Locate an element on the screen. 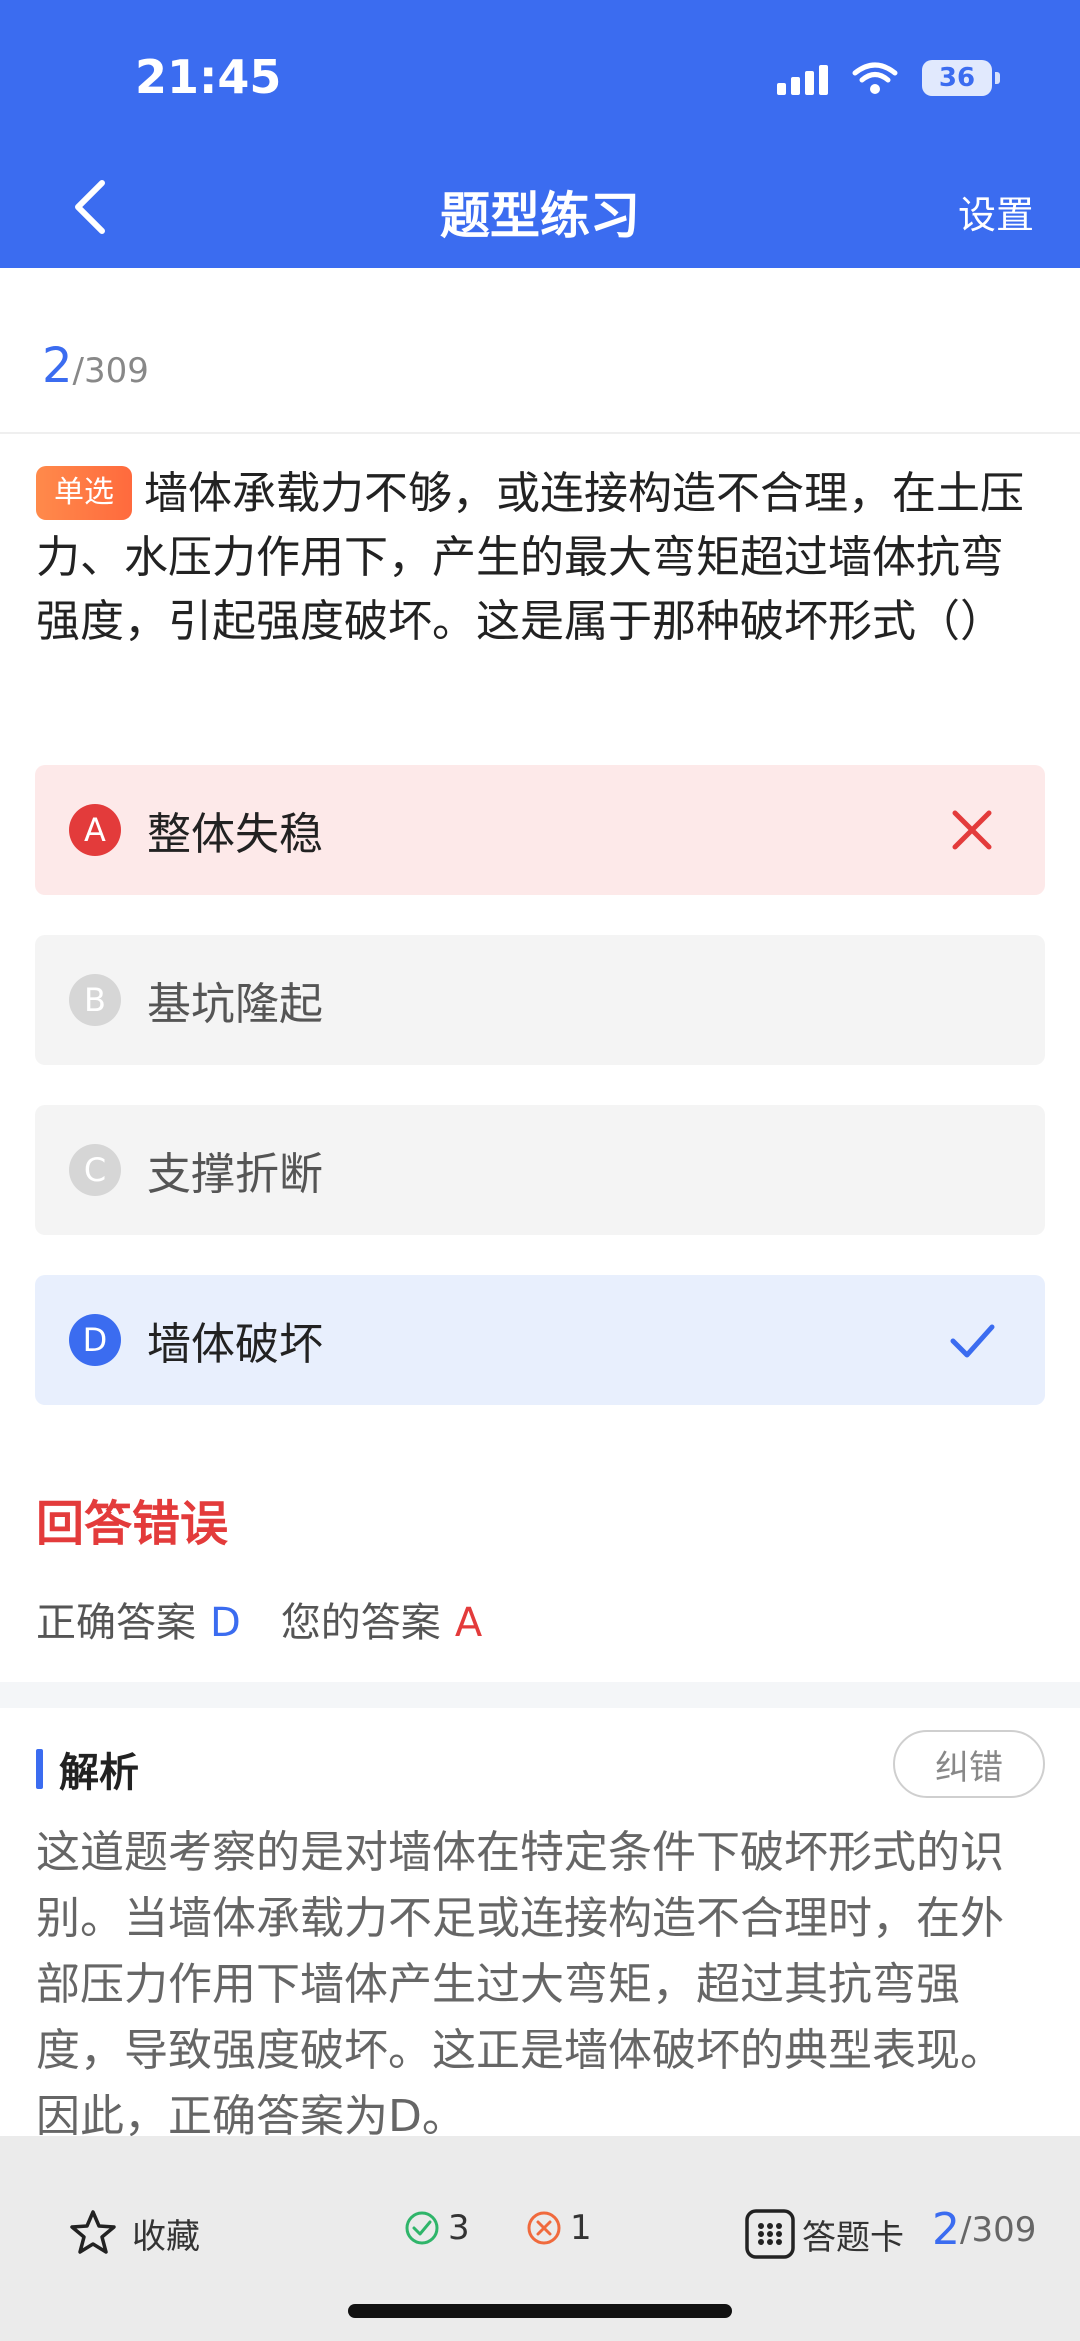 The image size is (1080, 2341). your-answer-value: A is located at coordinates (468, 1623).